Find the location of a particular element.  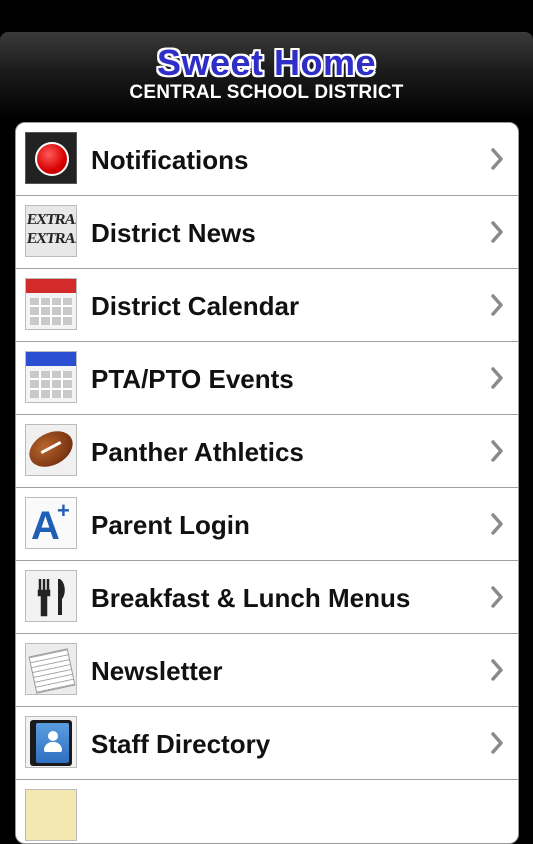

menu-item-label: District Calendar is located at coordinates (195, 306).